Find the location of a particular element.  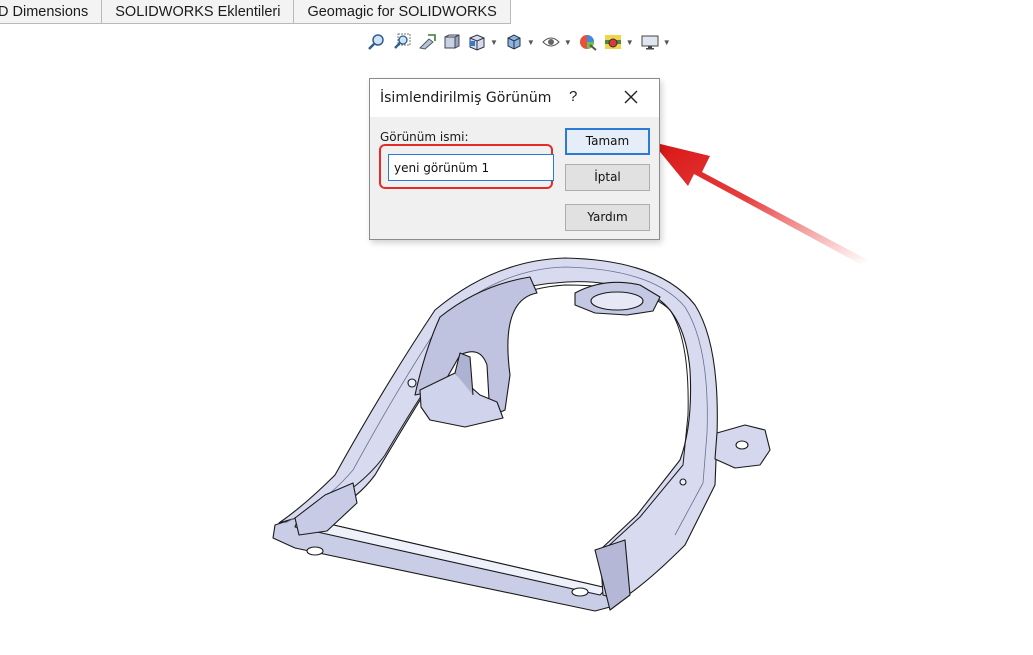

previous-view-icon is located at coordinates (427, 42).